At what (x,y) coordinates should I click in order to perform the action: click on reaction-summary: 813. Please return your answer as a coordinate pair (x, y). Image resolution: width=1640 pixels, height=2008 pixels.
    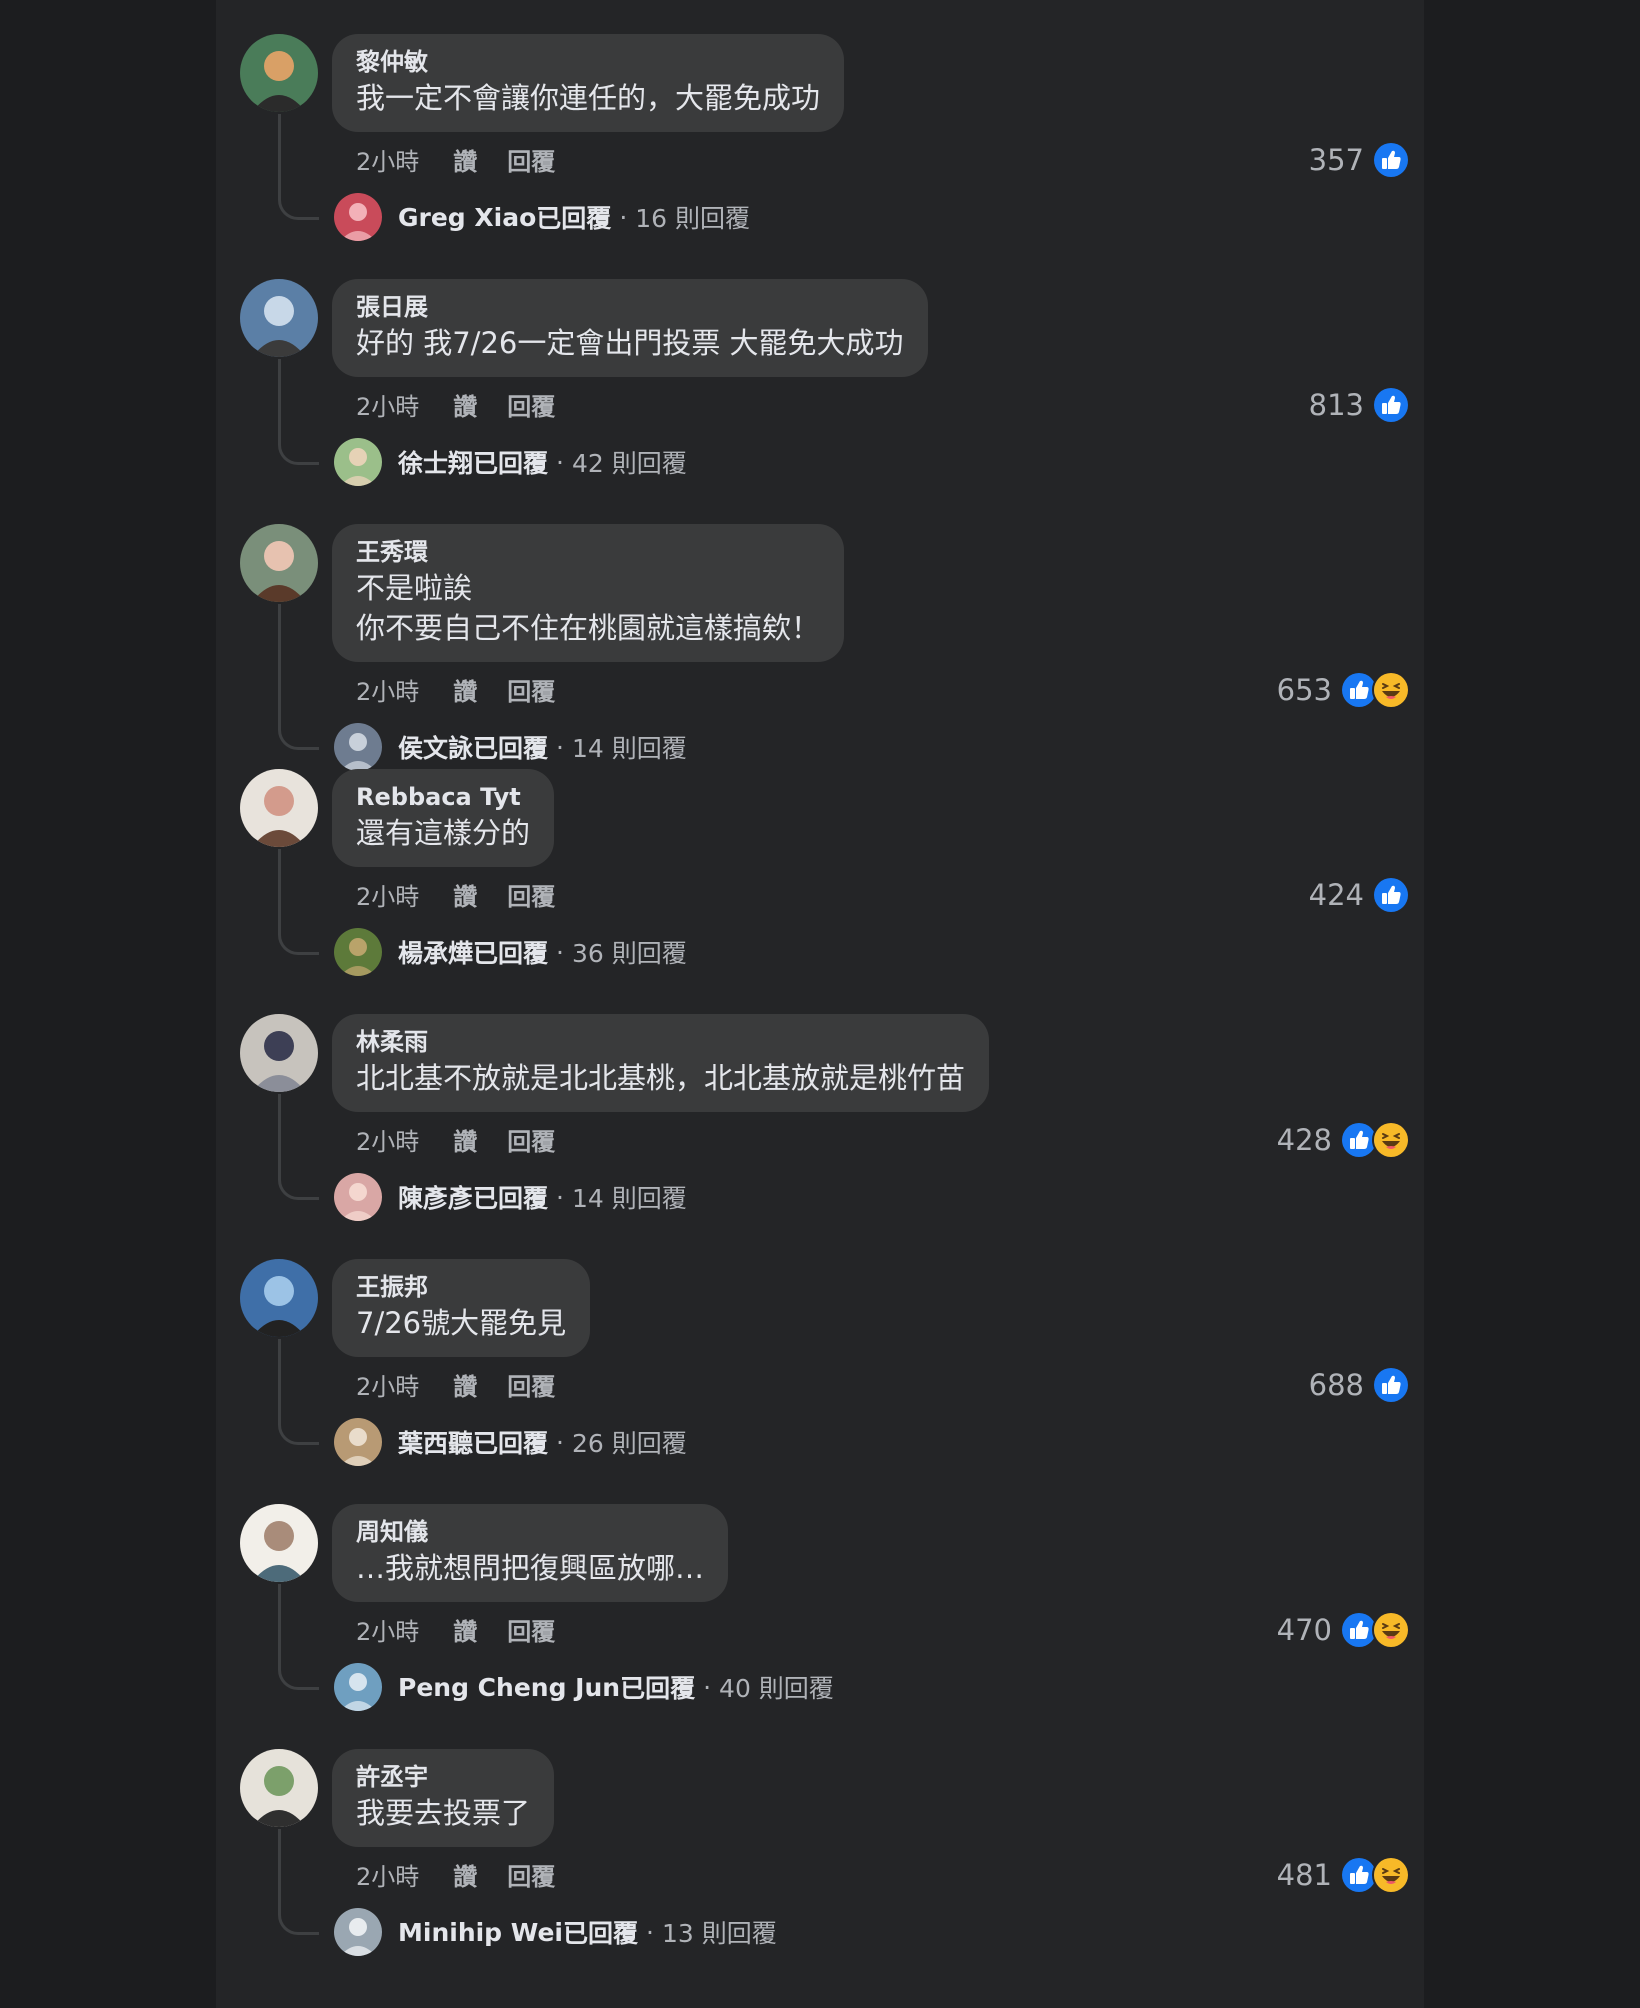
    Looking at the image, I should click on (1359, 405).